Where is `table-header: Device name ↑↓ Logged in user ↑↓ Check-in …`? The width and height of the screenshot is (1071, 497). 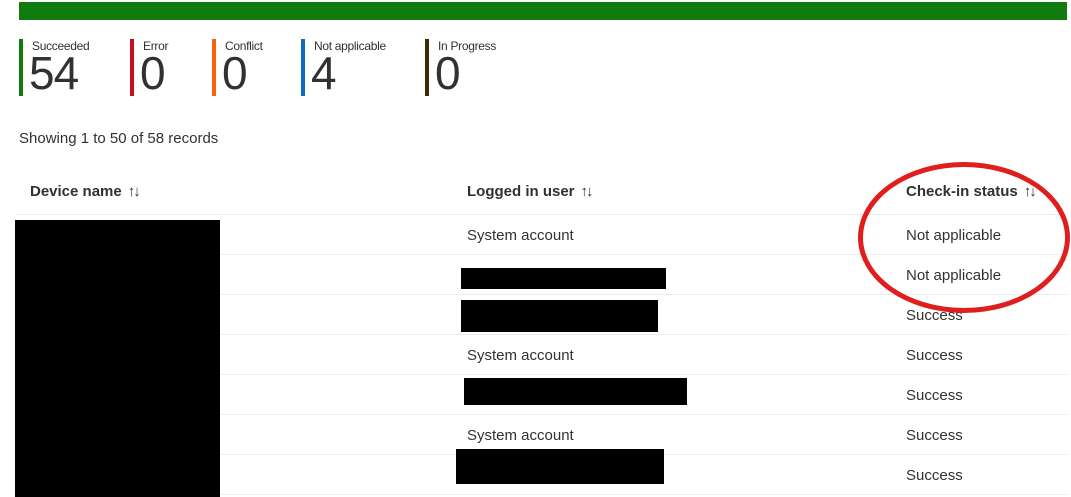
table-header: Device name ↑↓ Logged in user ↑↓ Check-in … is located at coordinates (541, 194).